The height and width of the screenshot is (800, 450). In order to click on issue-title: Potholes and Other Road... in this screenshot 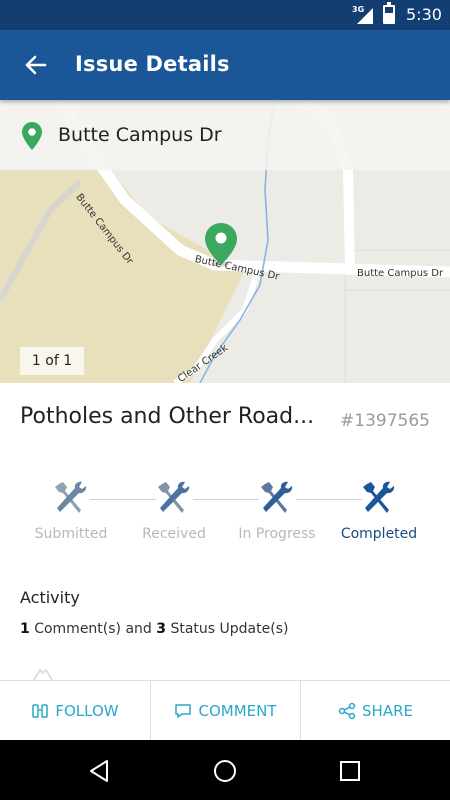, I will do `click(167, 416)`.